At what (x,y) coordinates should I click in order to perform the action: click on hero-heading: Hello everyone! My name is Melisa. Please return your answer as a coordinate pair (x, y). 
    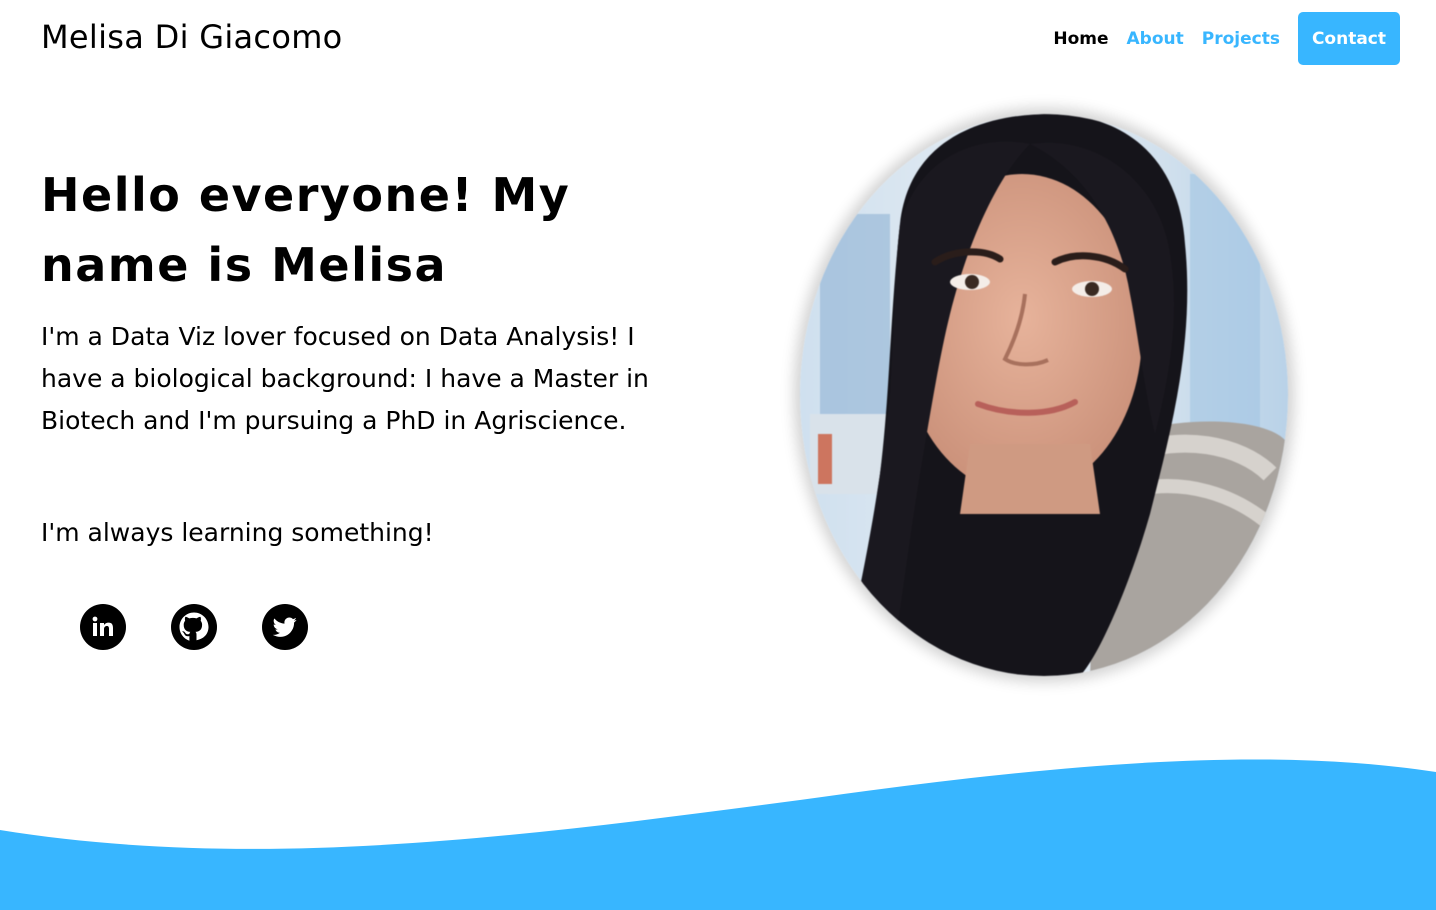
    Looking at the image, I should click on (306, 230).